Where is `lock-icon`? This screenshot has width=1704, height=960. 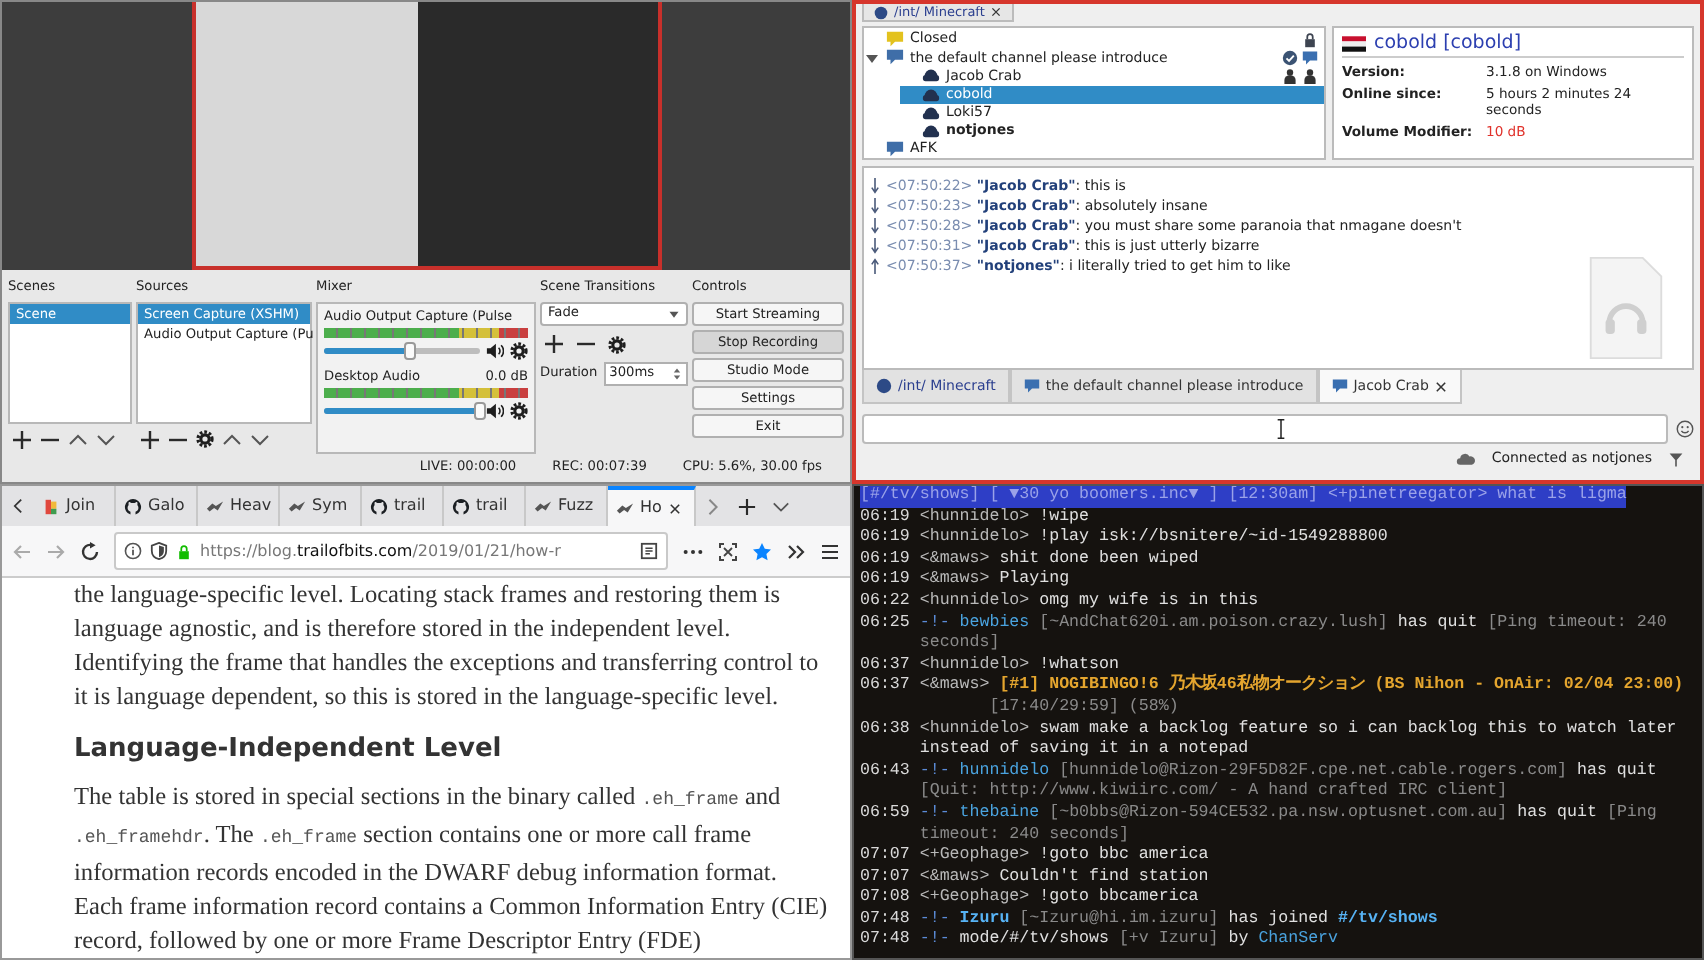 lock-icon is located at coordinates (184, 551).